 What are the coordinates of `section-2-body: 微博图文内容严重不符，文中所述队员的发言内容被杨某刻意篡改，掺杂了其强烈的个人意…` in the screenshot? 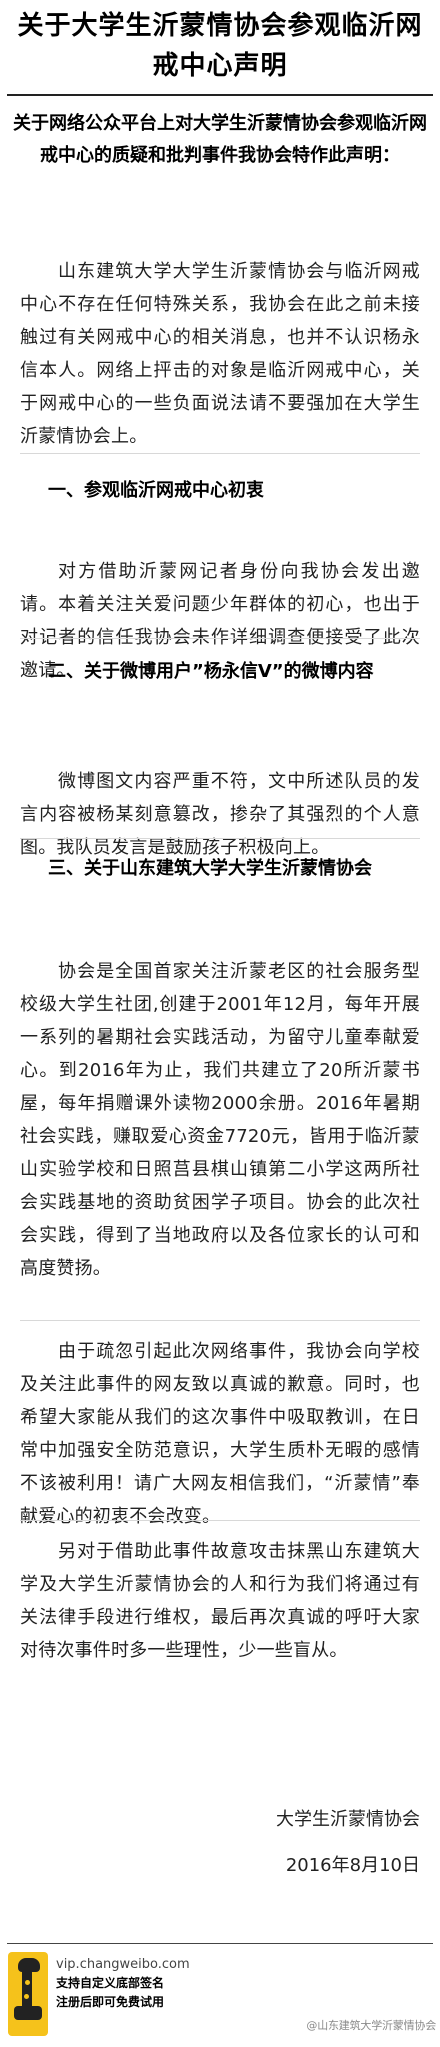 It's located at (220, 814).